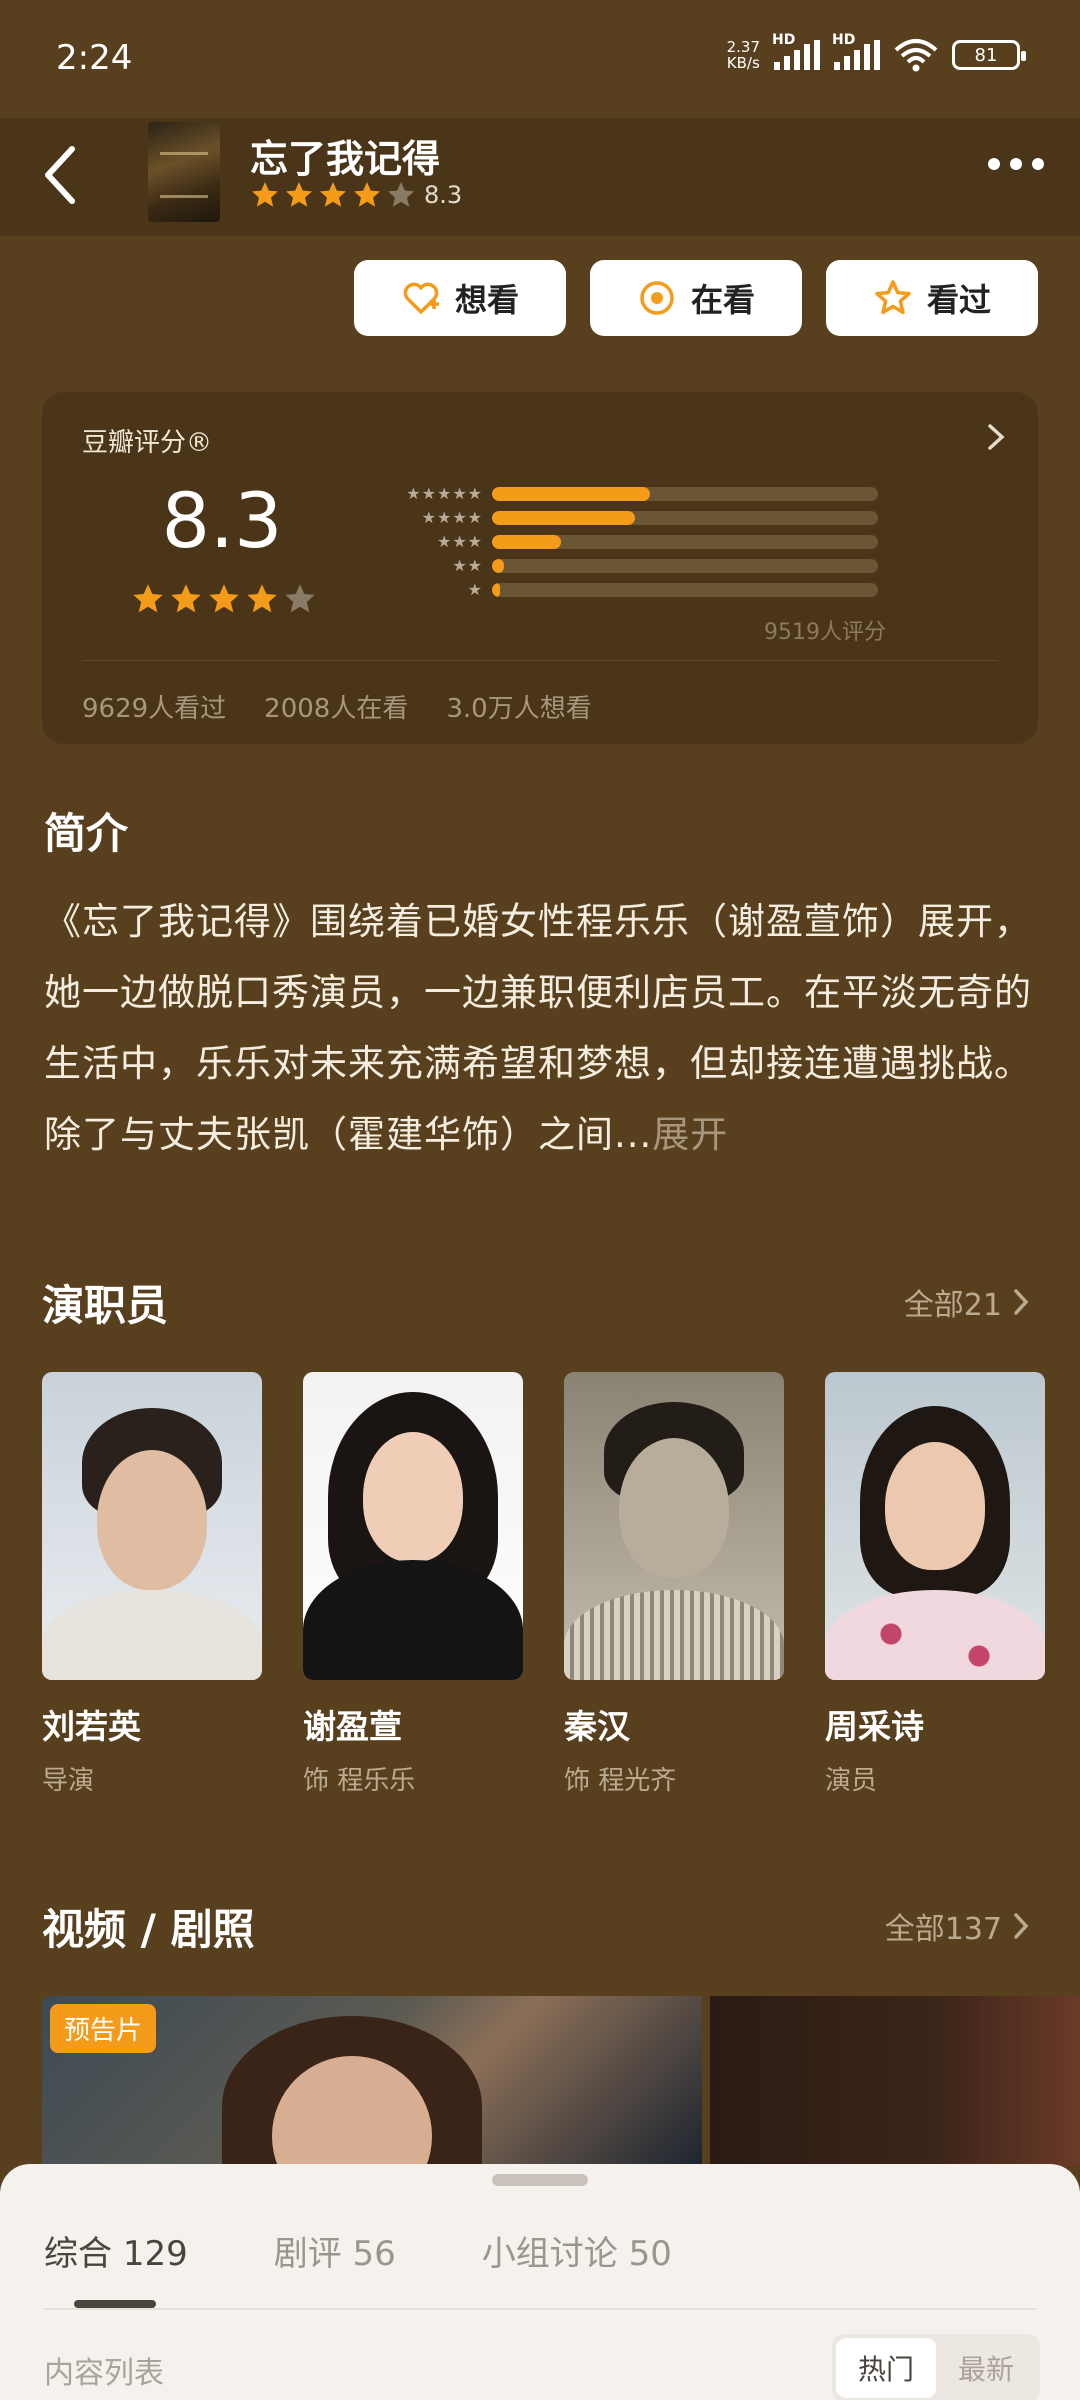  What do you see at coordinates (184, 172) in the screenshot?
I see `movie-poster-thumbnail` at bounding box center [184, 172].